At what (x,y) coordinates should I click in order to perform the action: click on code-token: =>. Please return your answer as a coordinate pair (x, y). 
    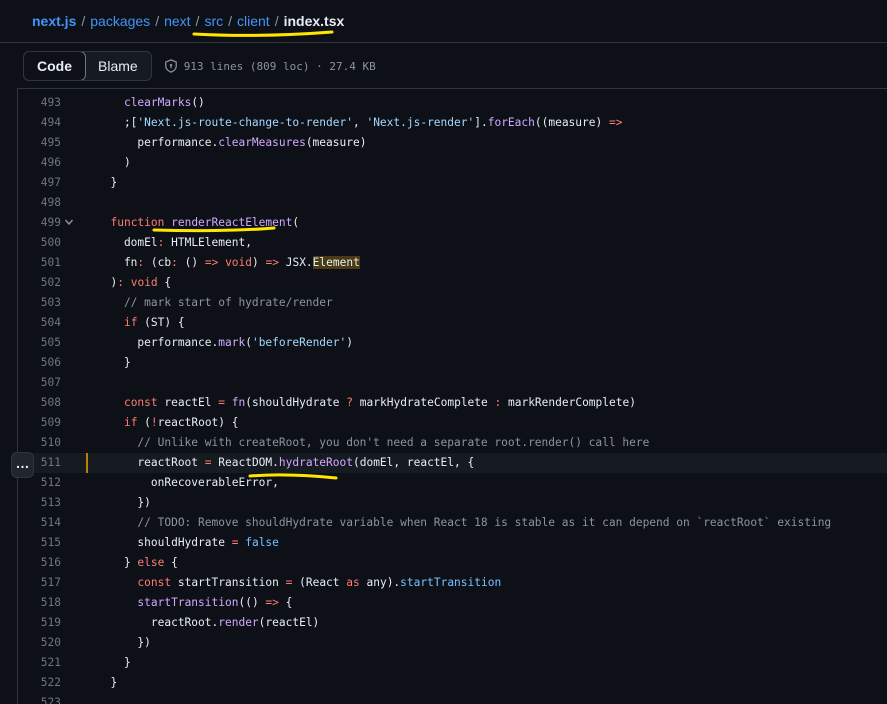
    Looking at the image, I should click on (272, 262).